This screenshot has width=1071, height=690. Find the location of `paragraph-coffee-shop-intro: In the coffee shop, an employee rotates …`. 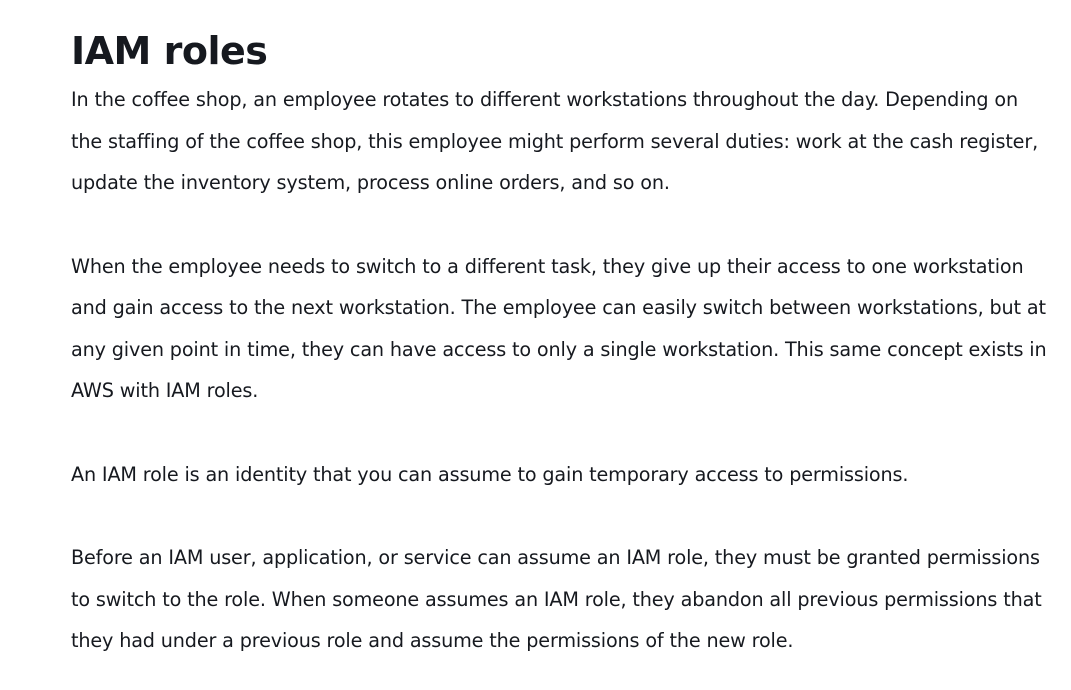

paragraph-coffee-shop-intro: In the coffee shop, an employee rotates … is located at coordinates (555, 141).